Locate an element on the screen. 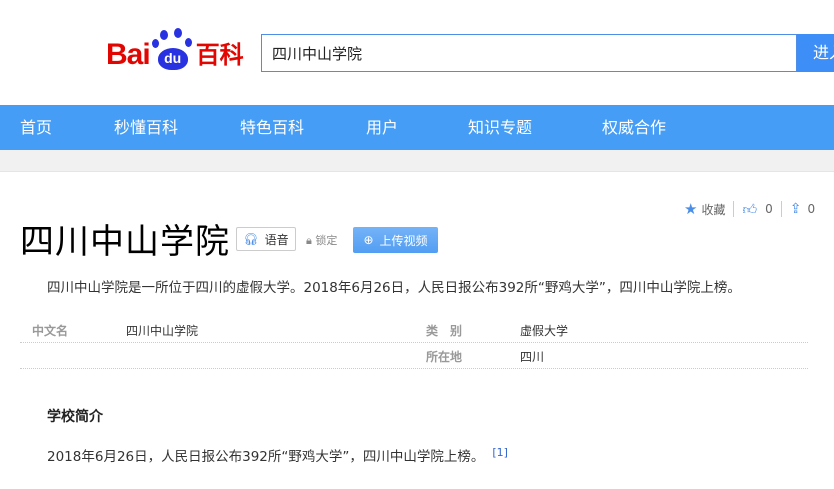  thumbs-up-icon: 👍︎ is located at coordinates (749, 209).